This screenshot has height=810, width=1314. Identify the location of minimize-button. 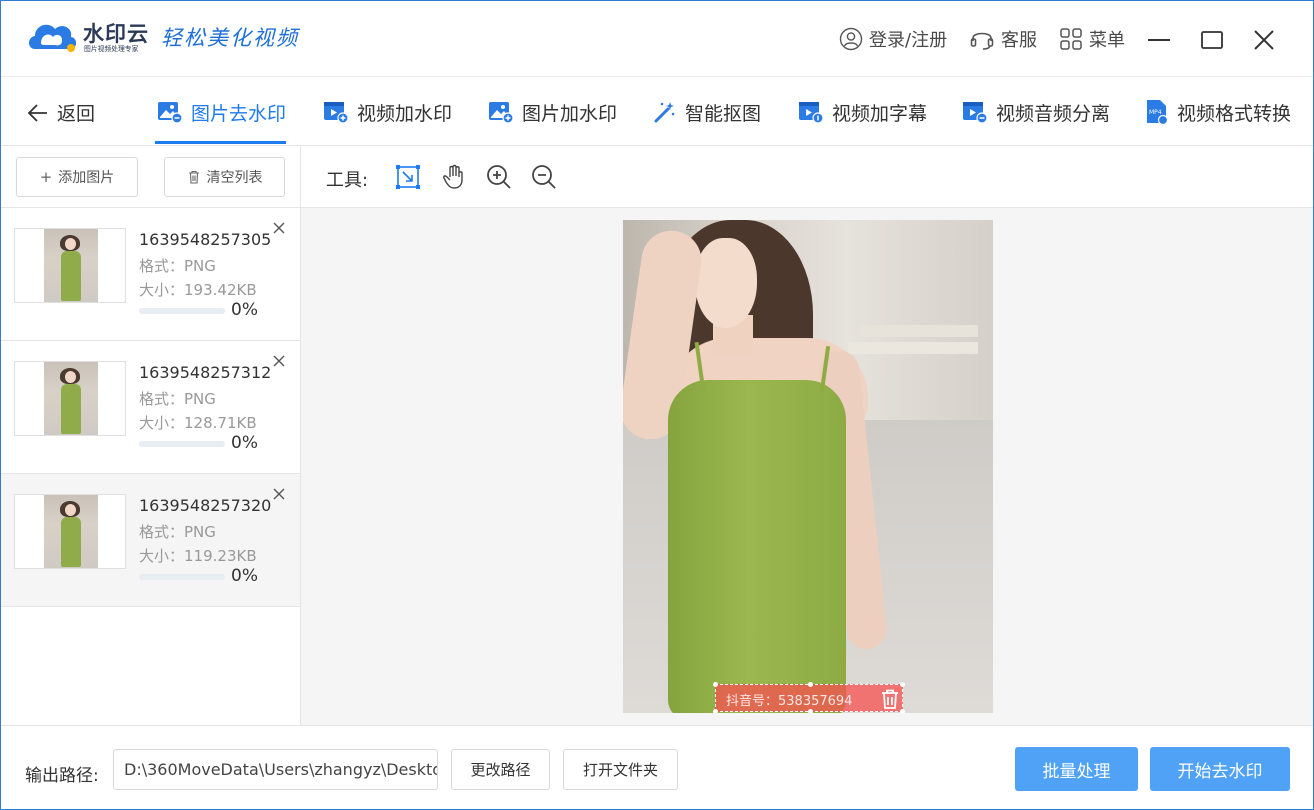
(1159, 40).